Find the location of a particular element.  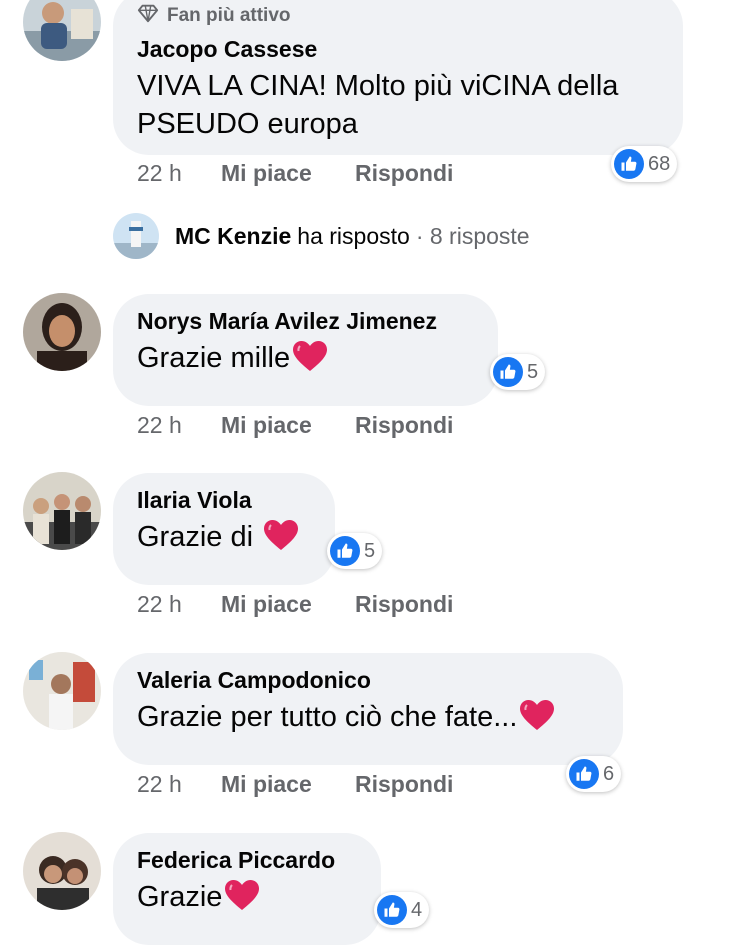

reaction-count: 68 is located at coordinates (659, 163).